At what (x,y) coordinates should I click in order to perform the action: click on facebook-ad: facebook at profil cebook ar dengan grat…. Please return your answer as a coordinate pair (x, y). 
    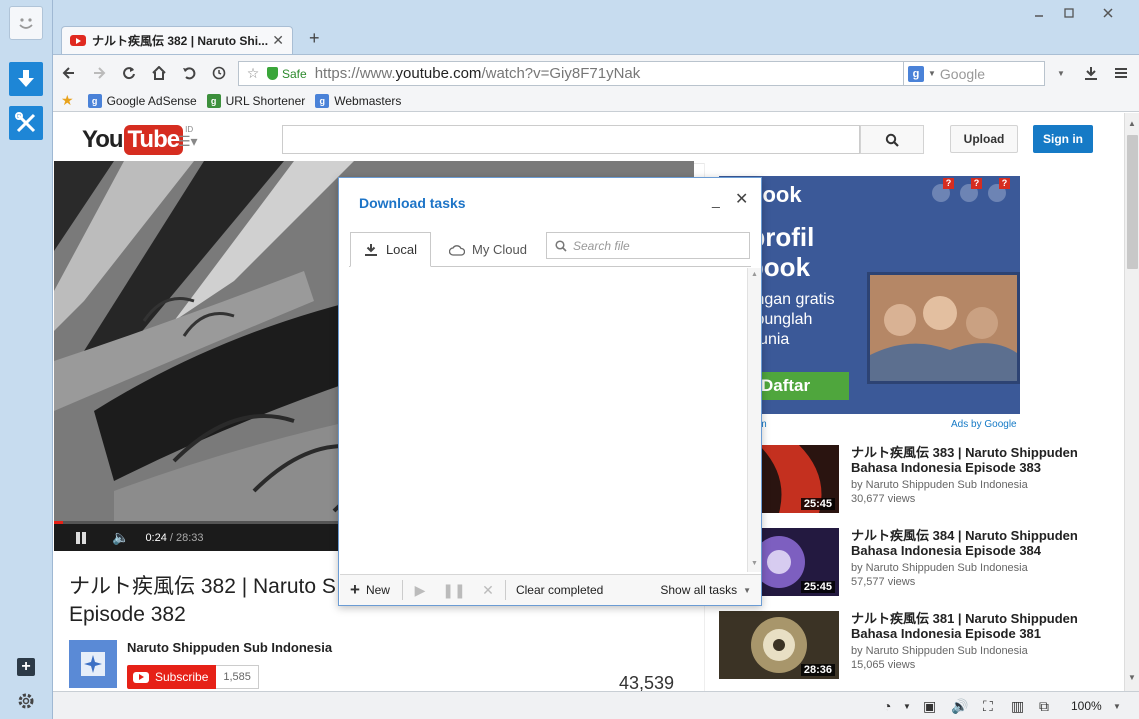
    Looking at the image, I should click on (869, 295).